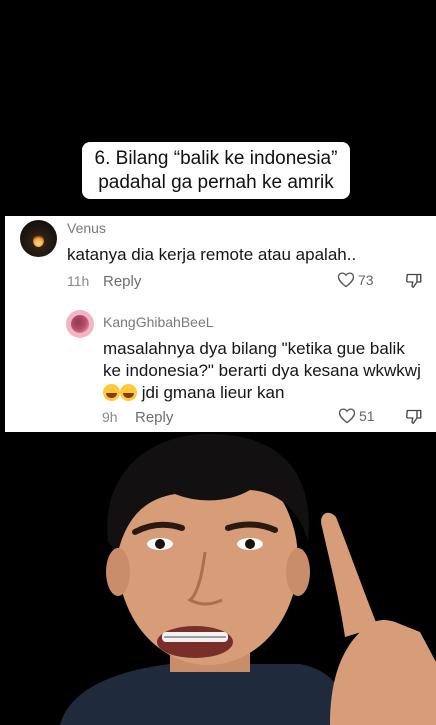  Describe the element at coordinates (158, 322) in the screenshot. I see `comment-username: KangGhibahBeeL` at that location.